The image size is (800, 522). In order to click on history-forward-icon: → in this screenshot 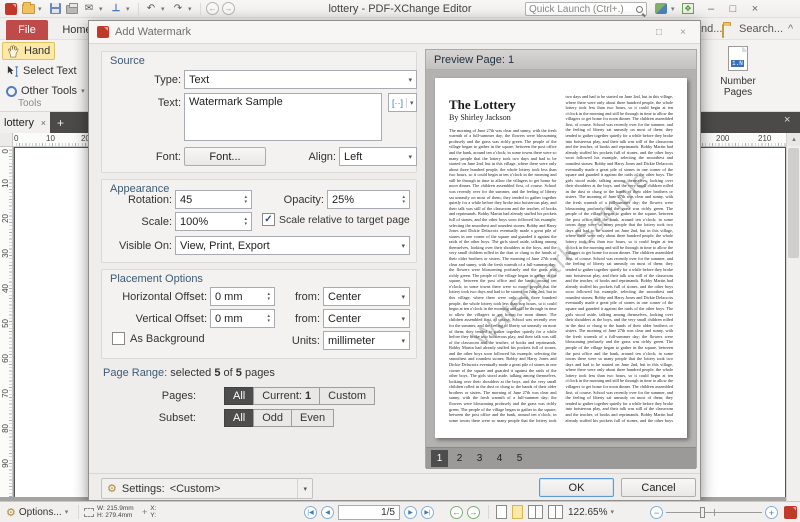, I will do `click(228, 8)`.